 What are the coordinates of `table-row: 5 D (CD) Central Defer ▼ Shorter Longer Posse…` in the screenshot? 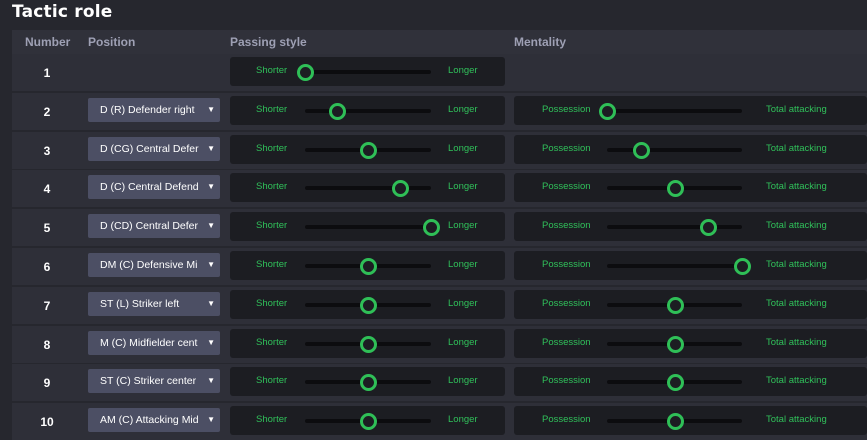 It's located at (439, 227).